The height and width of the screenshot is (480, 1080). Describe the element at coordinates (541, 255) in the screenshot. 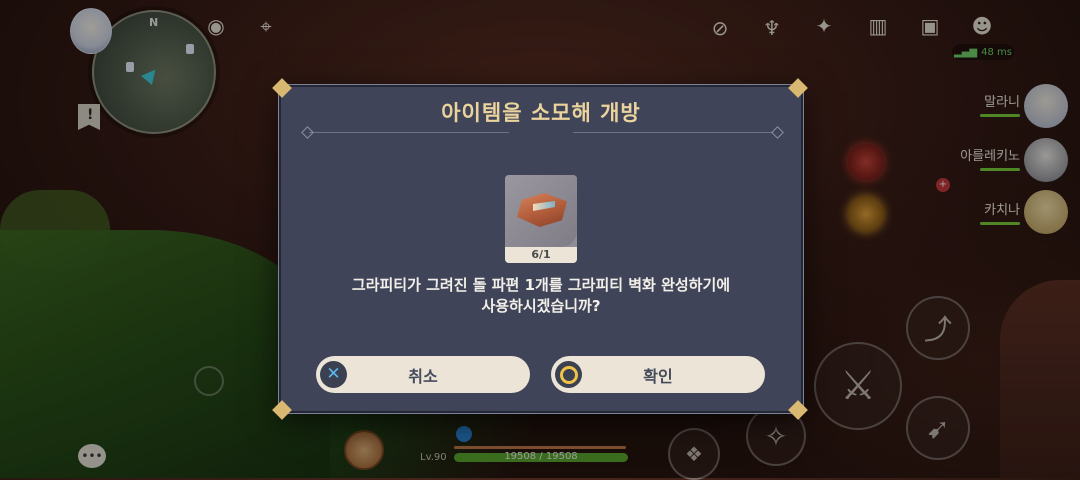

I see `item-count: 6/1` at that location.